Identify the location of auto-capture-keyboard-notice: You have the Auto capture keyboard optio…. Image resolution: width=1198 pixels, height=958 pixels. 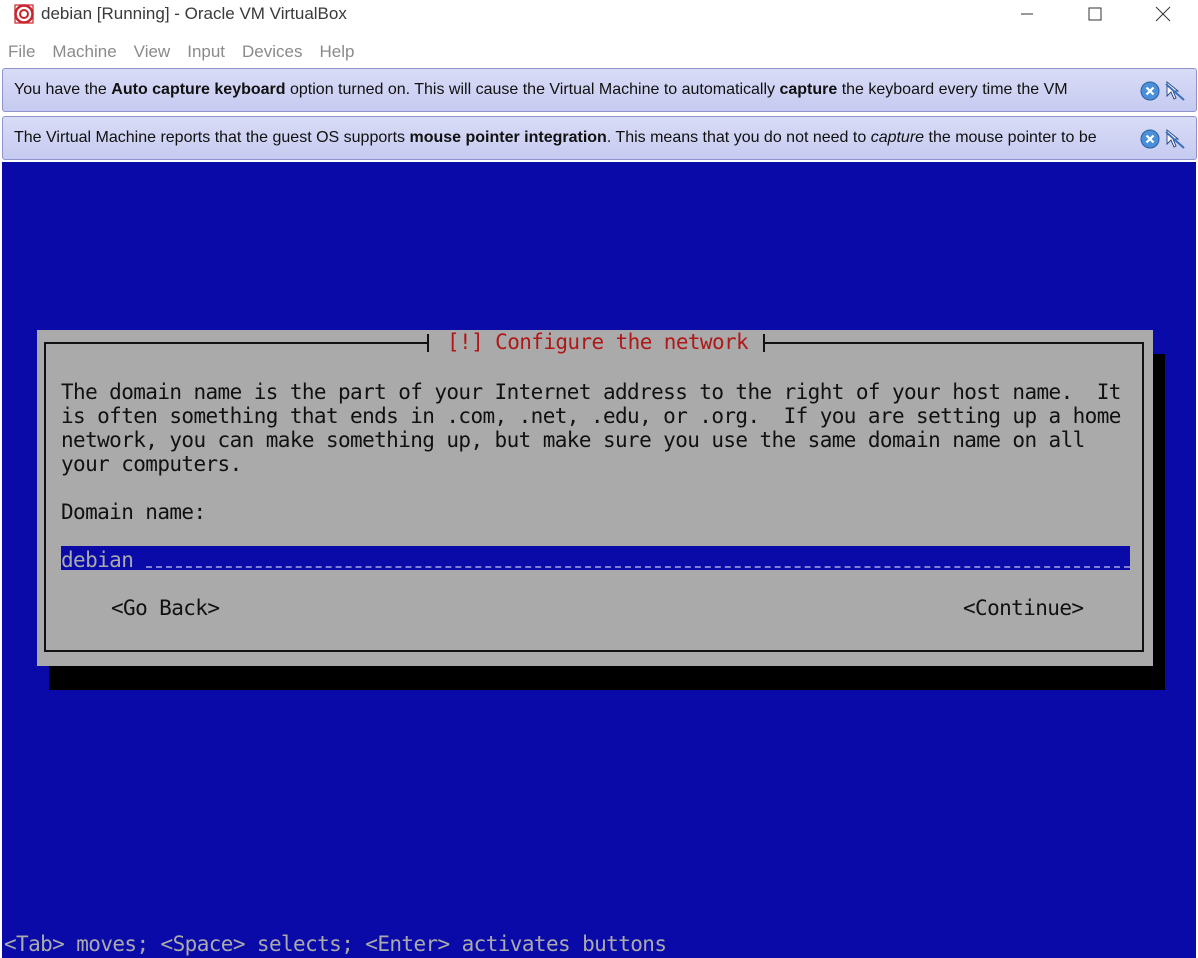
(599, 90).